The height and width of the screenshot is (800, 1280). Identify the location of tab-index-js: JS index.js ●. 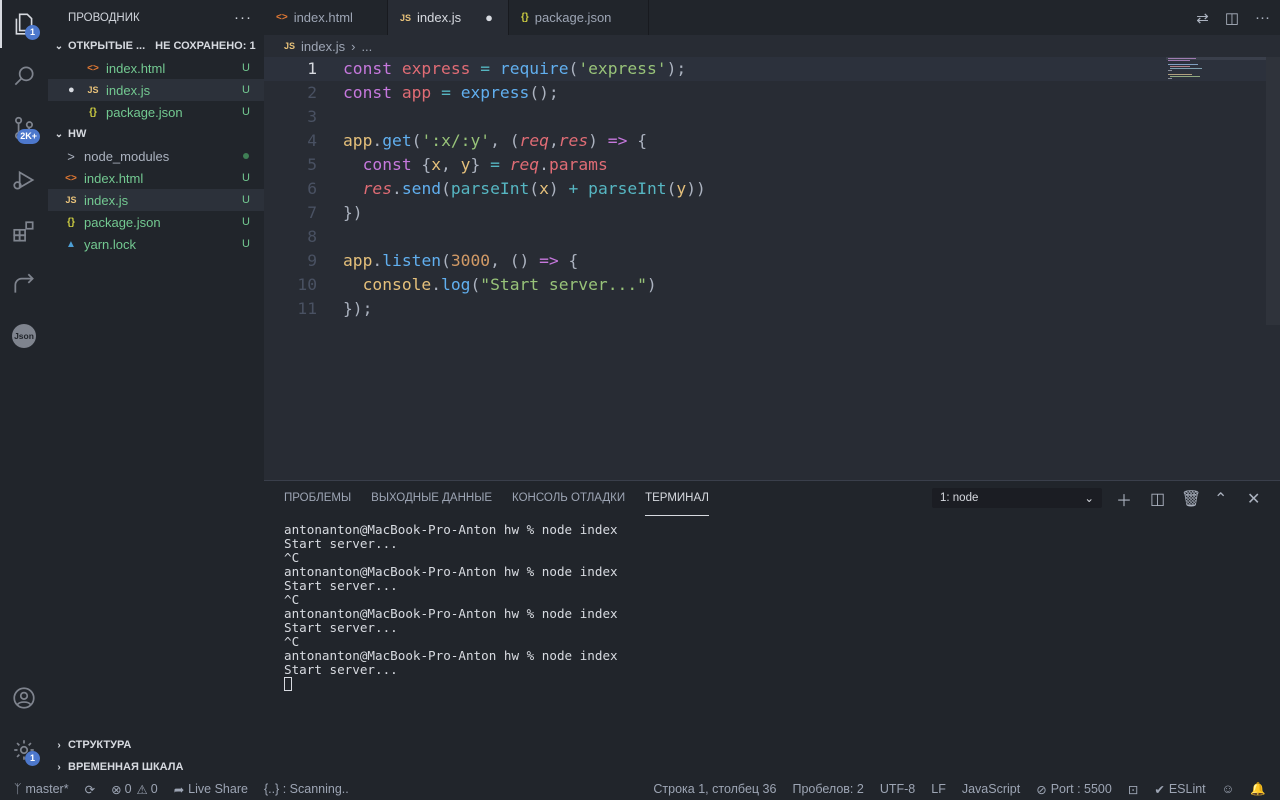
(448, 17).